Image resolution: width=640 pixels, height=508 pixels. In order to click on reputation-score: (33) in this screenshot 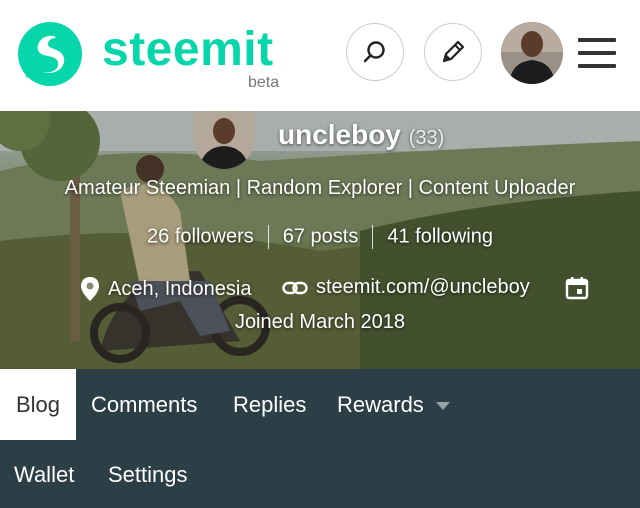, I will do `click(426, 138)`.